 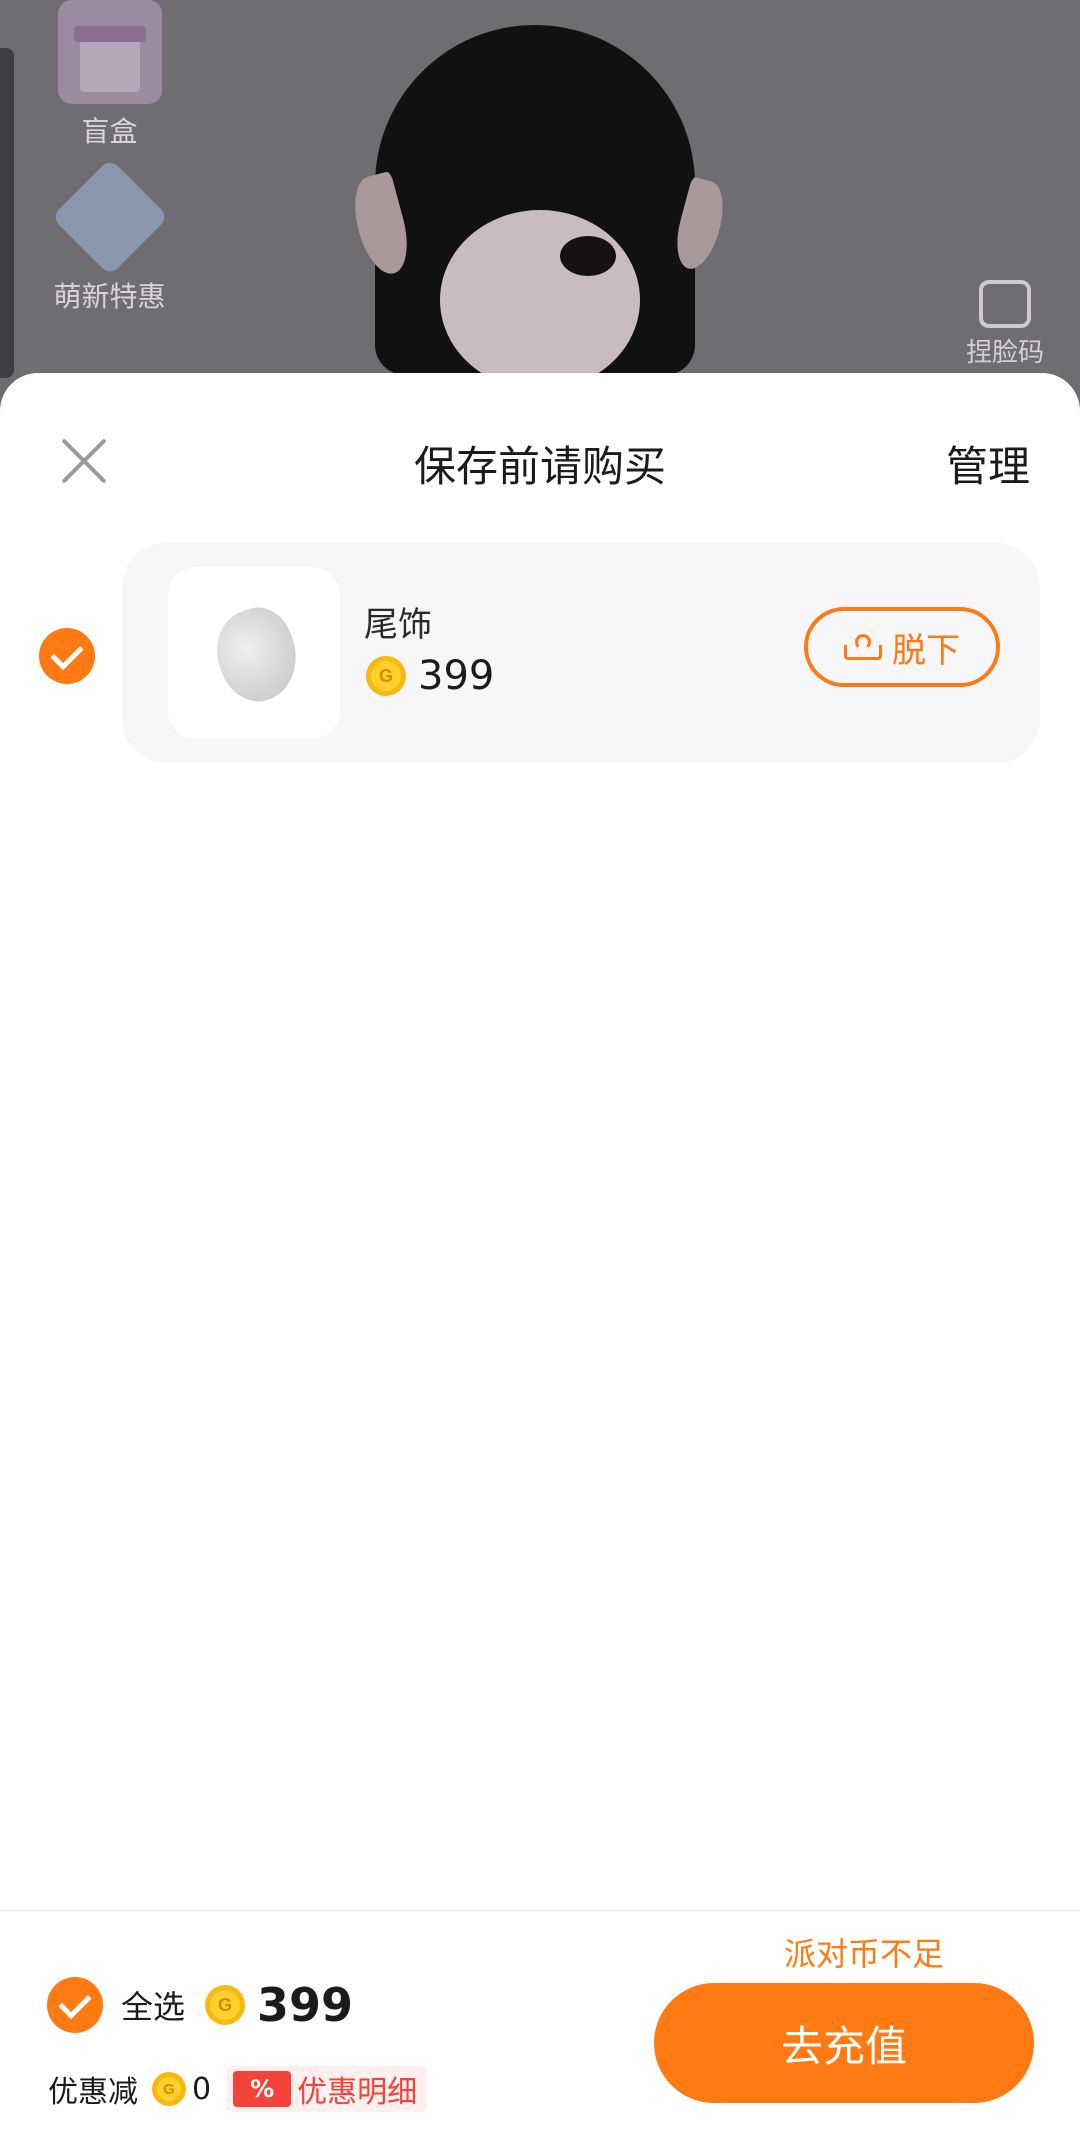 I want to click on select-all-label: 全选, so click(x=153, y=2007).